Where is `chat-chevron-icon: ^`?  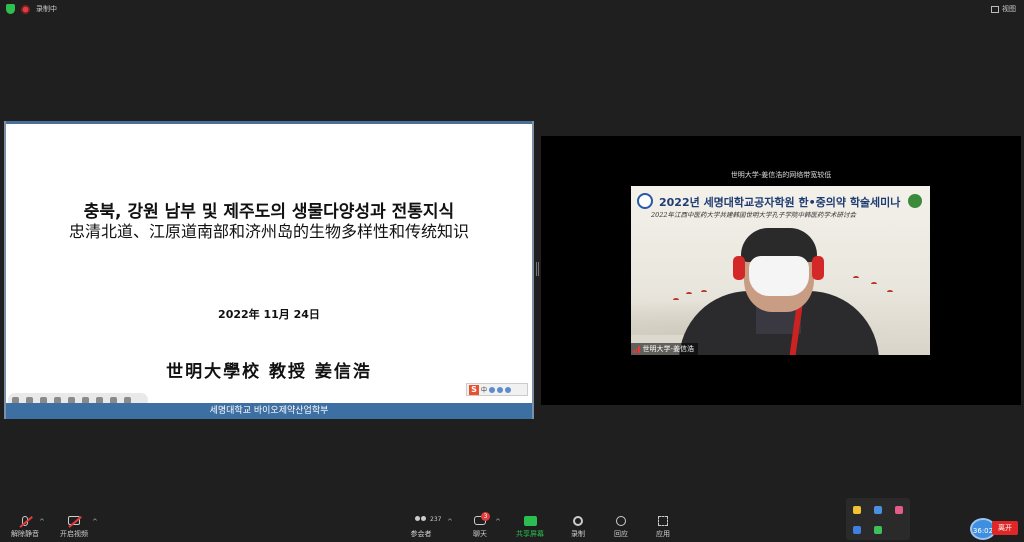
chat-chevron-icon: ^ is located at coordinates (498, 522).